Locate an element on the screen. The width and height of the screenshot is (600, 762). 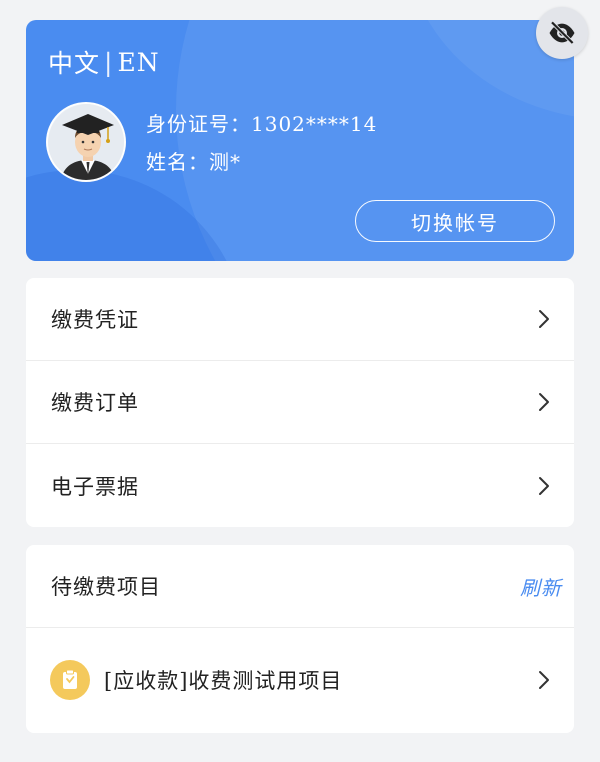
menu-item-label: 缴费凭证 is located at coordinates (95, 320).